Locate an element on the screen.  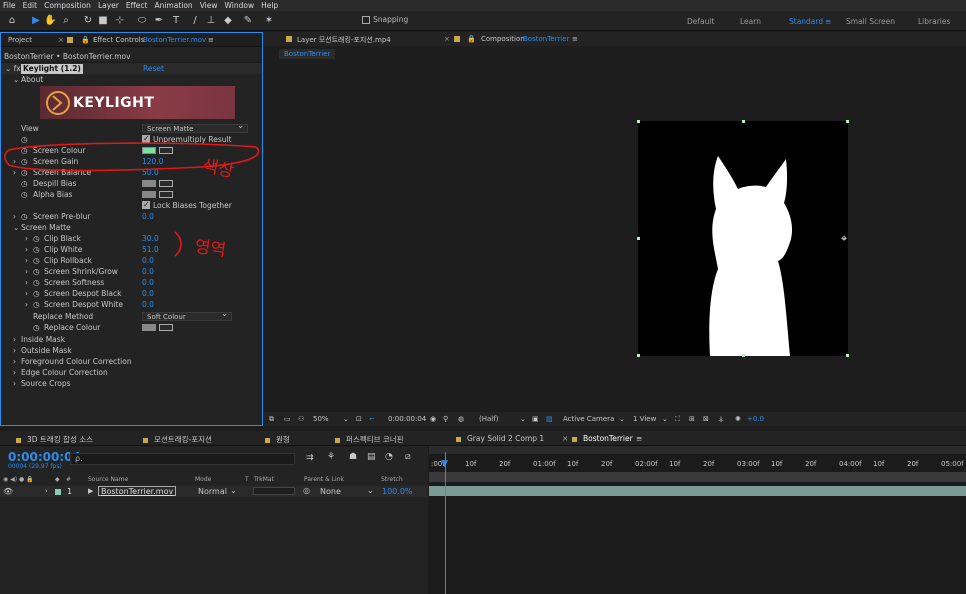
channel-icon: ◍ is located at coordinates (461, 419).